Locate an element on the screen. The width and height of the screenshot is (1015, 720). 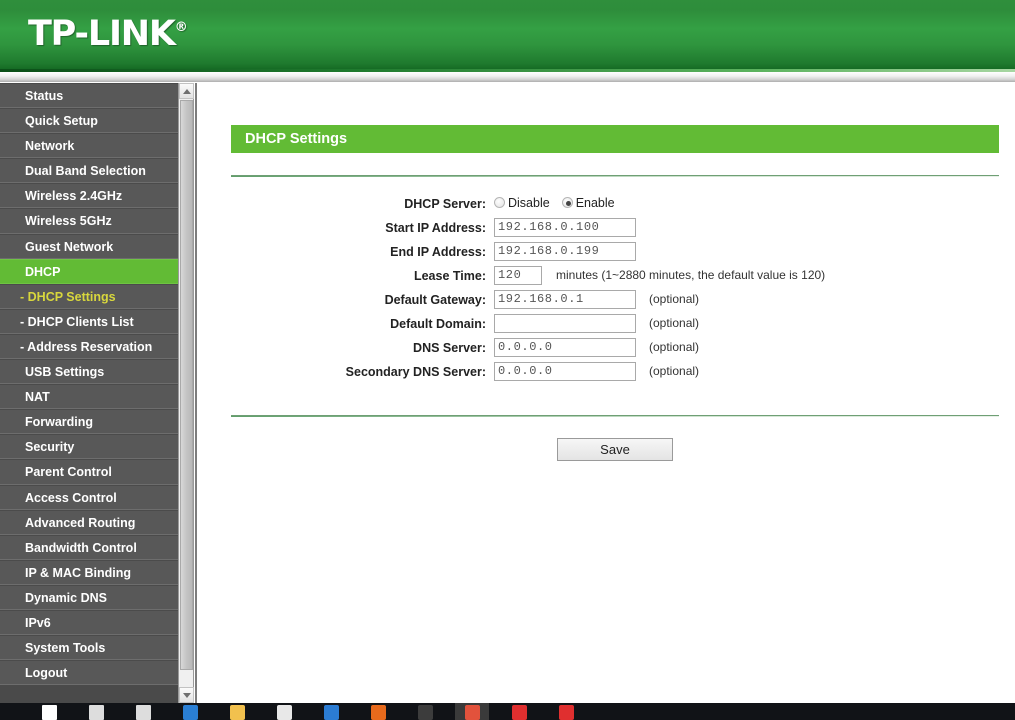
start-ip-control is located at coordinates (565, 227).